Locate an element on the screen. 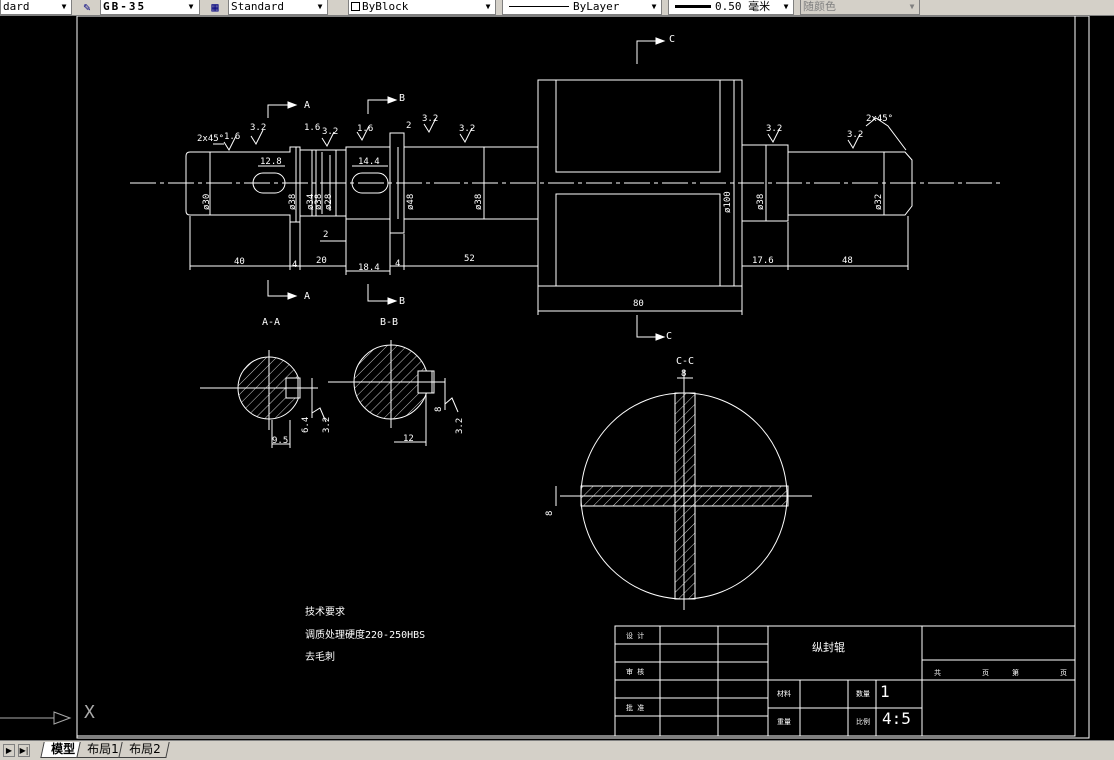  section-label-a-bottom: A is located at coordinates (307, 296).